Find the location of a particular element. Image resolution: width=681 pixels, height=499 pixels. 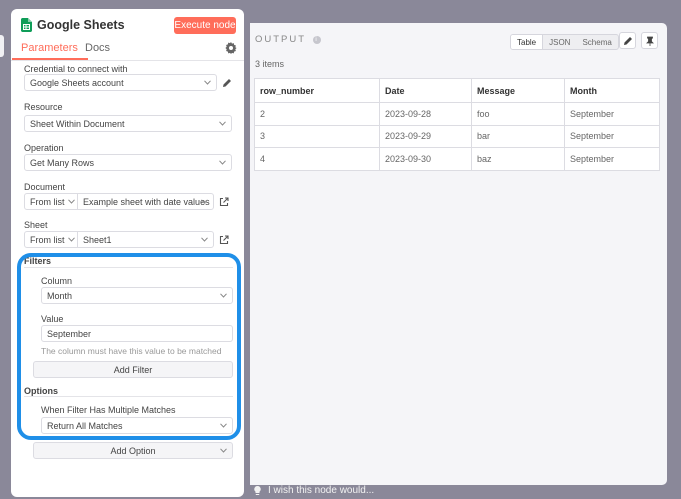

filter-column-value: Month is located at coordinates (60, 295).